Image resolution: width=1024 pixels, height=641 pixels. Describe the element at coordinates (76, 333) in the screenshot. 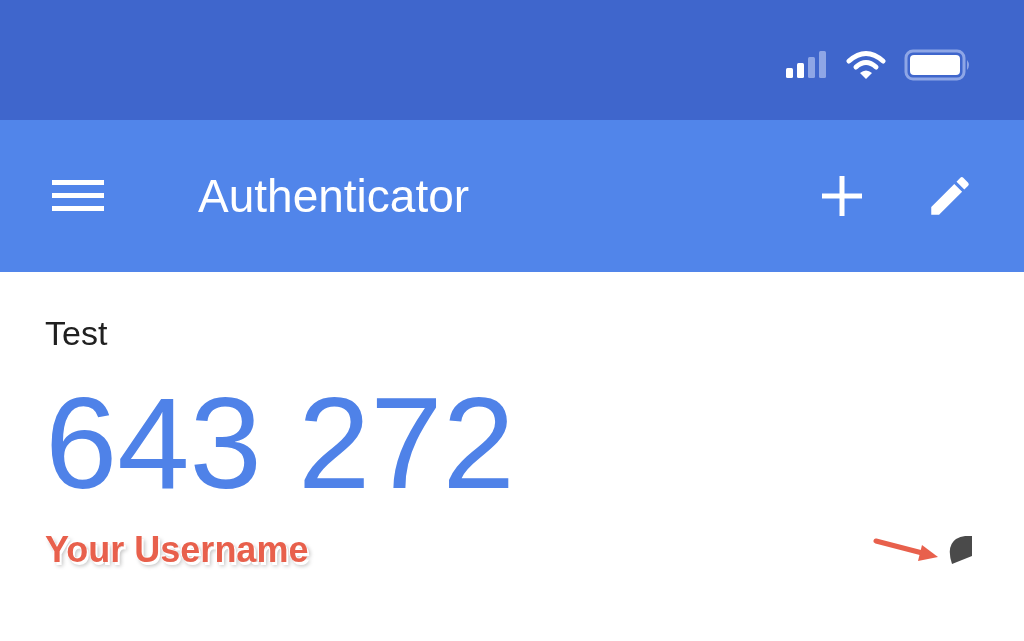

I see `account-issuer: Test` at that location.